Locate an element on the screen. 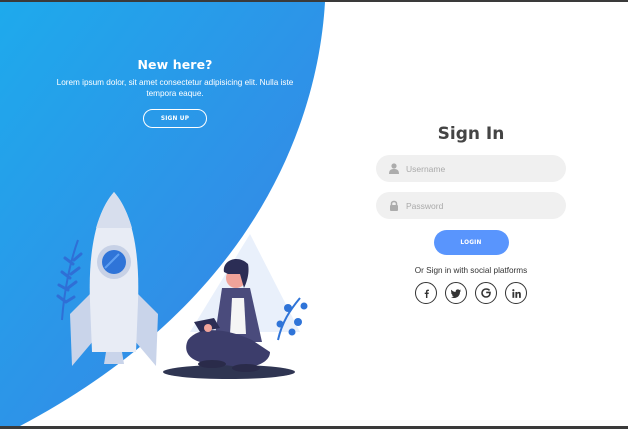 This screenshot has height=429, width=628. social-text: Or Sign in with social platforms is located at coordinates (471, 270).